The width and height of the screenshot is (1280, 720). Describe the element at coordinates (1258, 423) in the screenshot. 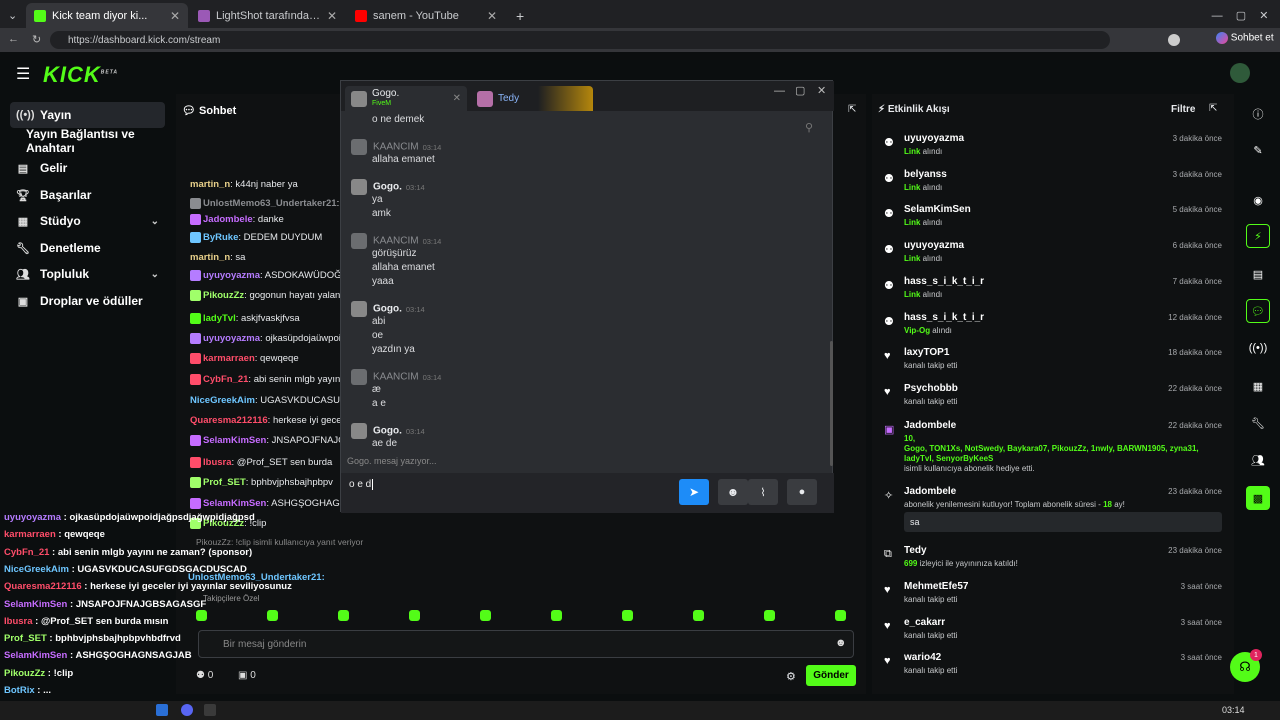

I see `wrench-icon: 🔧︎` at that location.